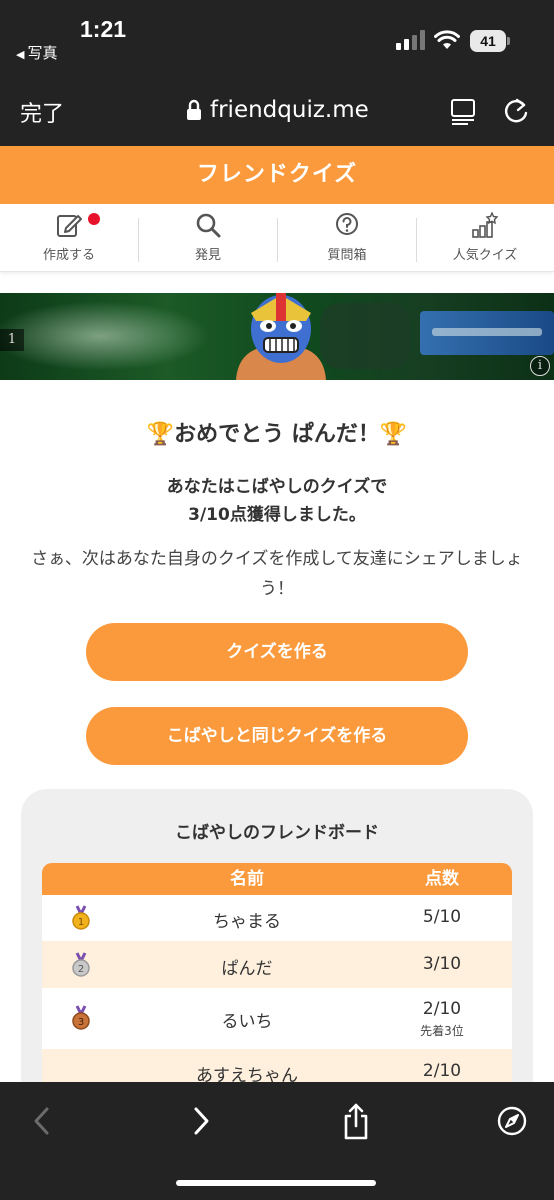 This screenshot has width=554, height=1200. What do you see at coordinates (69, 238) in the screenshot?
I see `nav-item-create: 作成する` at bounding box center [69, 238].